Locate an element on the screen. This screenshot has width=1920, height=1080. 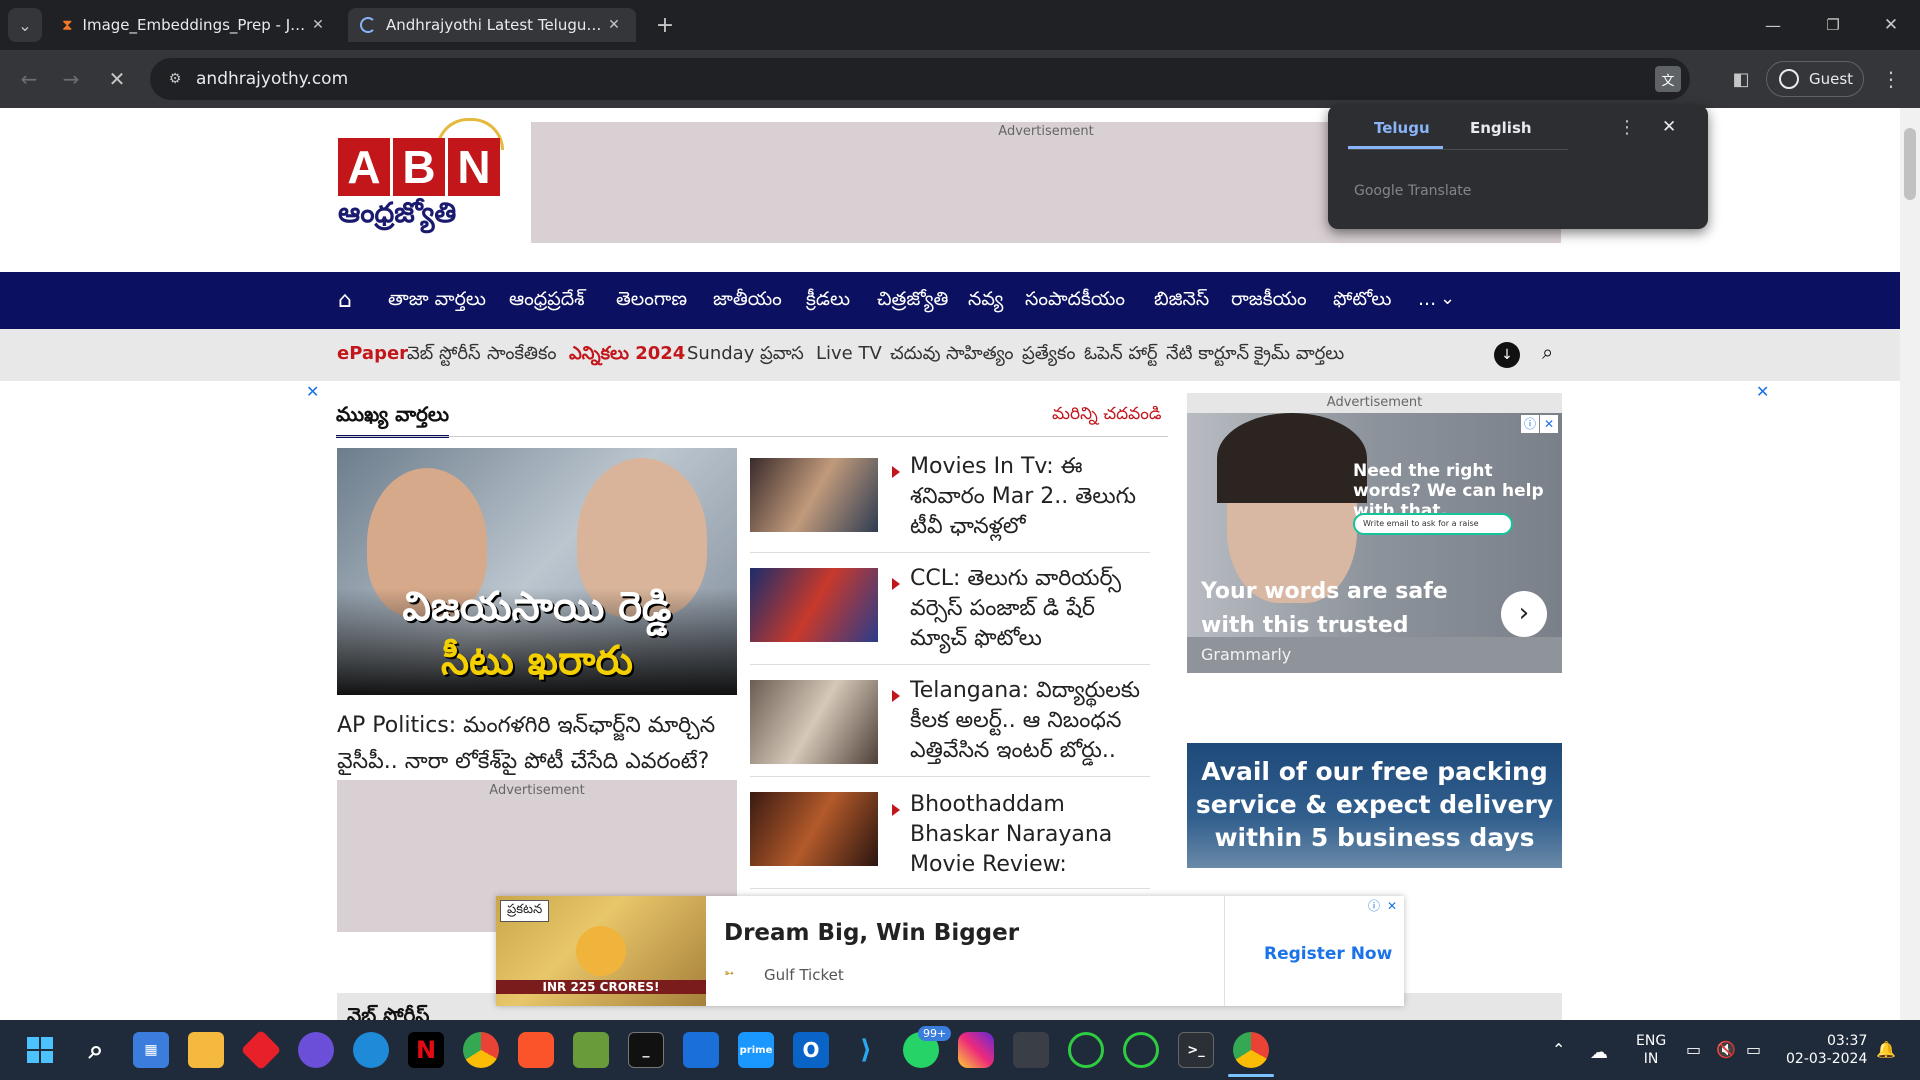
menu-button: ⋮ is located at coordinates (1891, 79).